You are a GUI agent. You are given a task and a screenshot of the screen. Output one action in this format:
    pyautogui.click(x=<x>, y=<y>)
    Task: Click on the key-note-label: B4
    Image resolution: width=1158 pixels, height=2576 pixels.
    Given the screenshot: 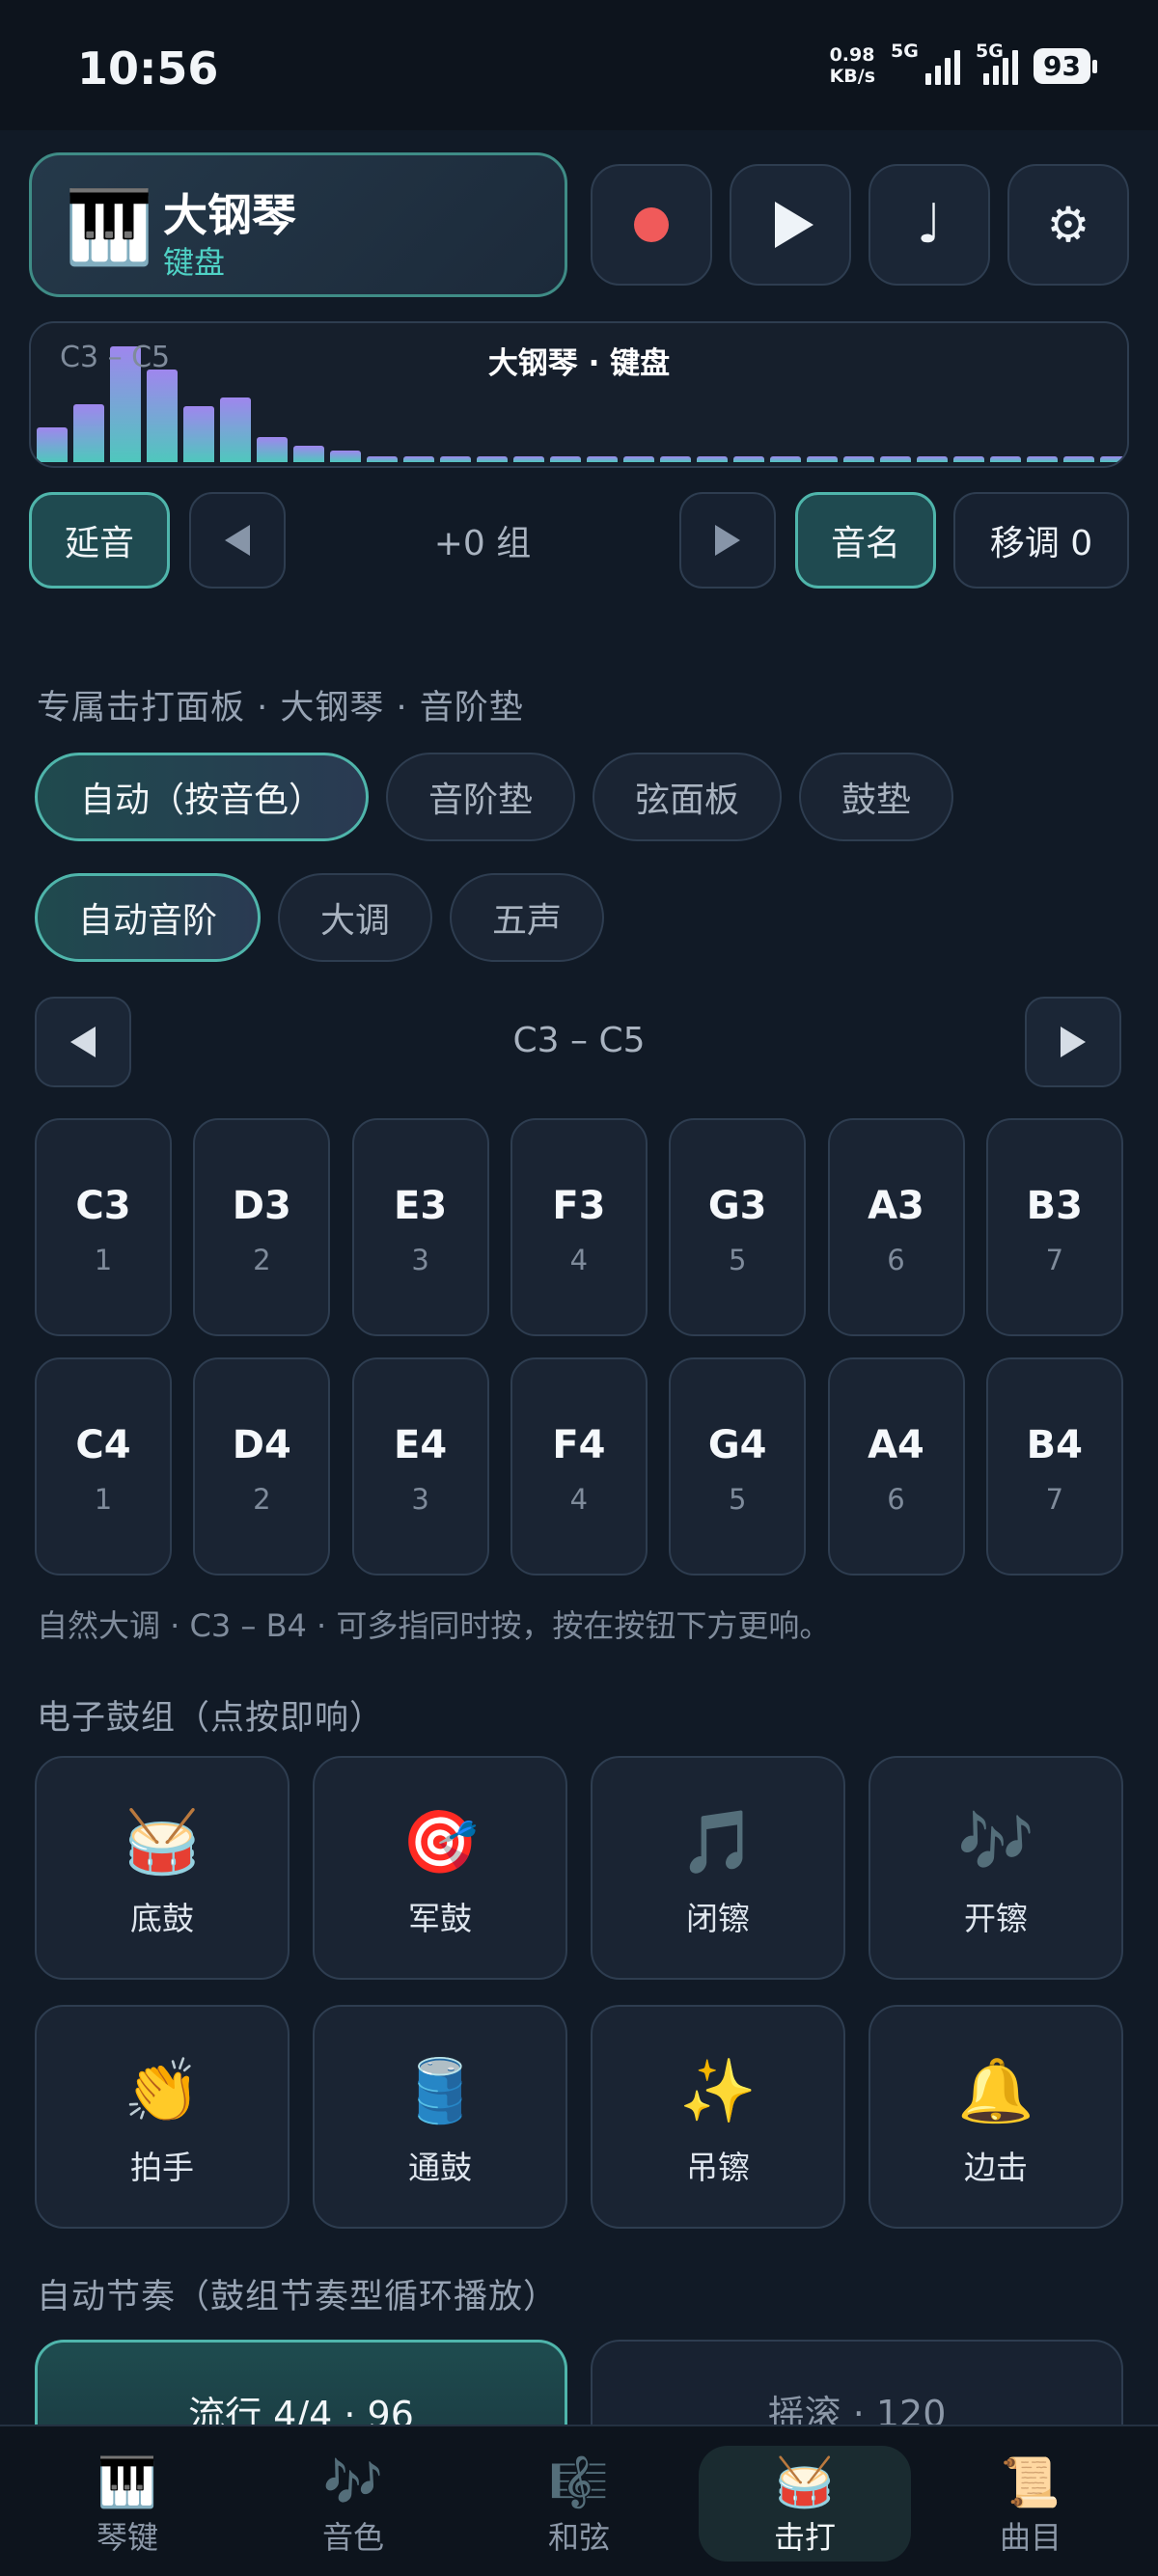 What is the action you would take?
    pyautogui.click(x=1054, y=1445)
    